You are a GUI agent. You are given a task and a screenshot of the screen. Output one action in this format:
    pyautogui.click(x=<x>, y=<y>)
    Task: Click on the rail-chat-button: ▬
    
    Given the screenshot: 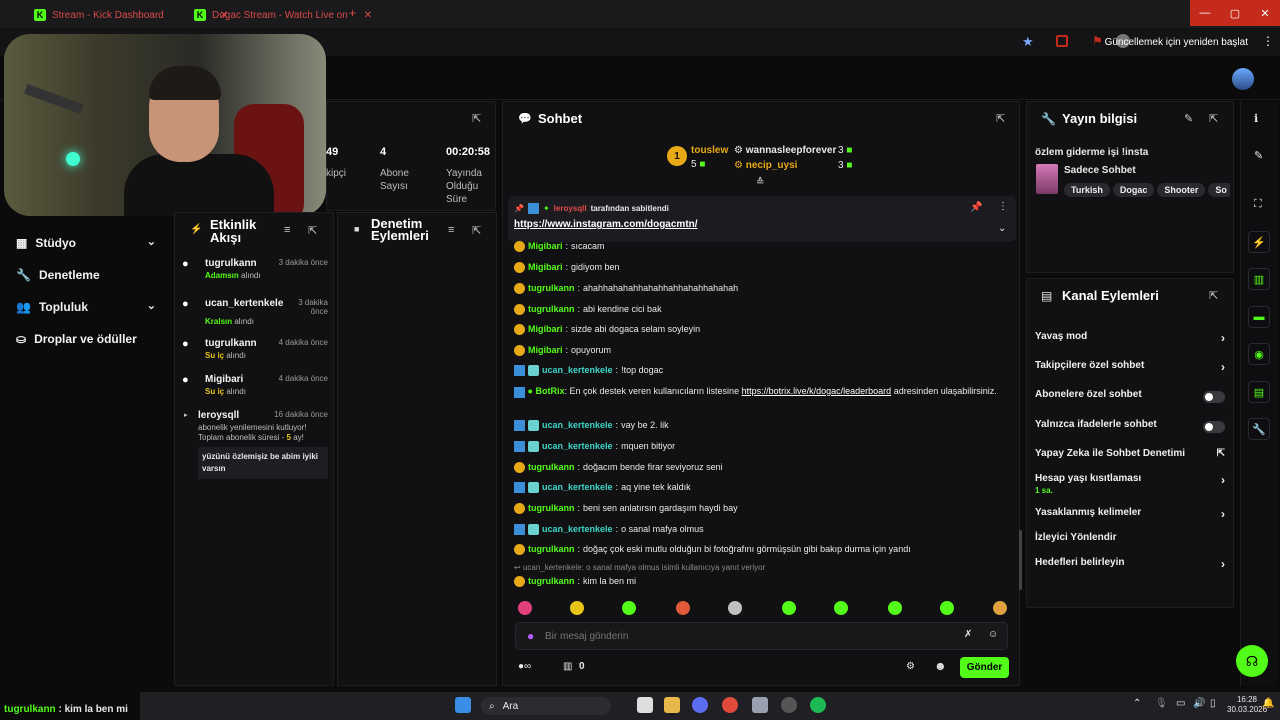 What is the action you would take?
    pyautogui.click(x=1259, y=317)
    